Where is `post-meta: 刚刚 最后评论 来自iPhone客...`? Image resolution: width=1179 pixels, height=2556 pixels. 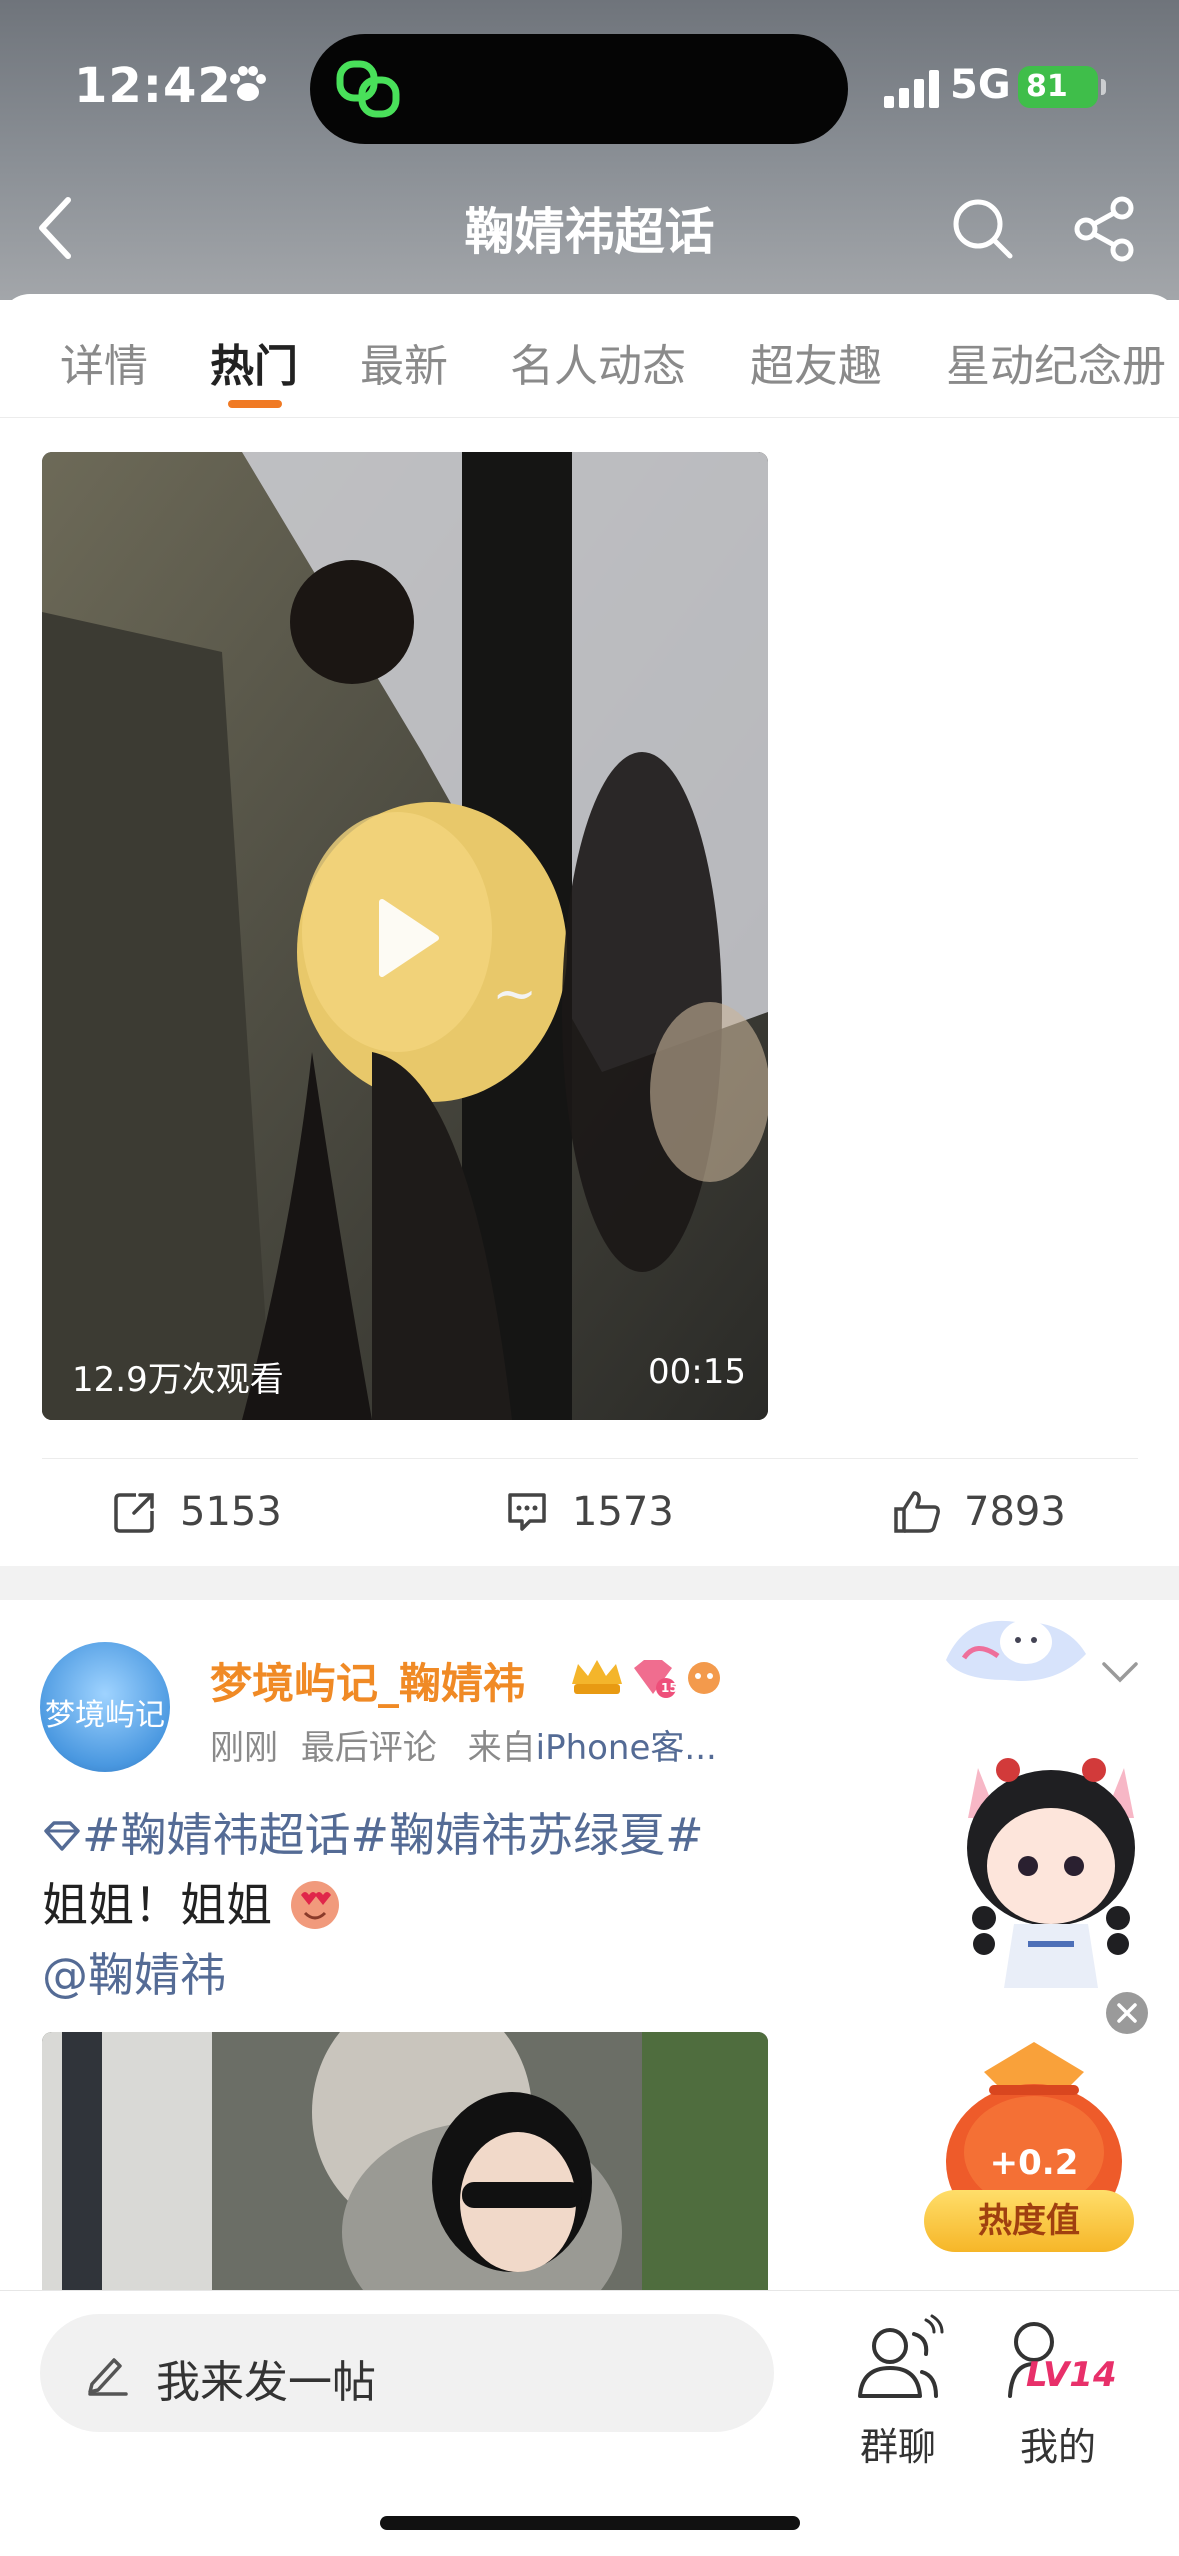 post-meta: 刚刚 最后评论 来自iPhone客... is located at coordinates (463, 1744).